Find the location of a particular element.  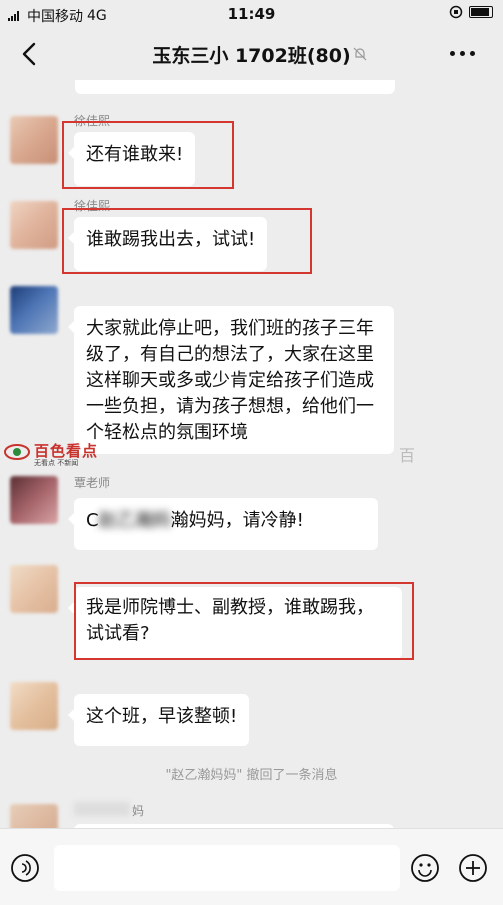

chat-title: 玉东三小 1702班(80) is located at coordinates (251, 56).